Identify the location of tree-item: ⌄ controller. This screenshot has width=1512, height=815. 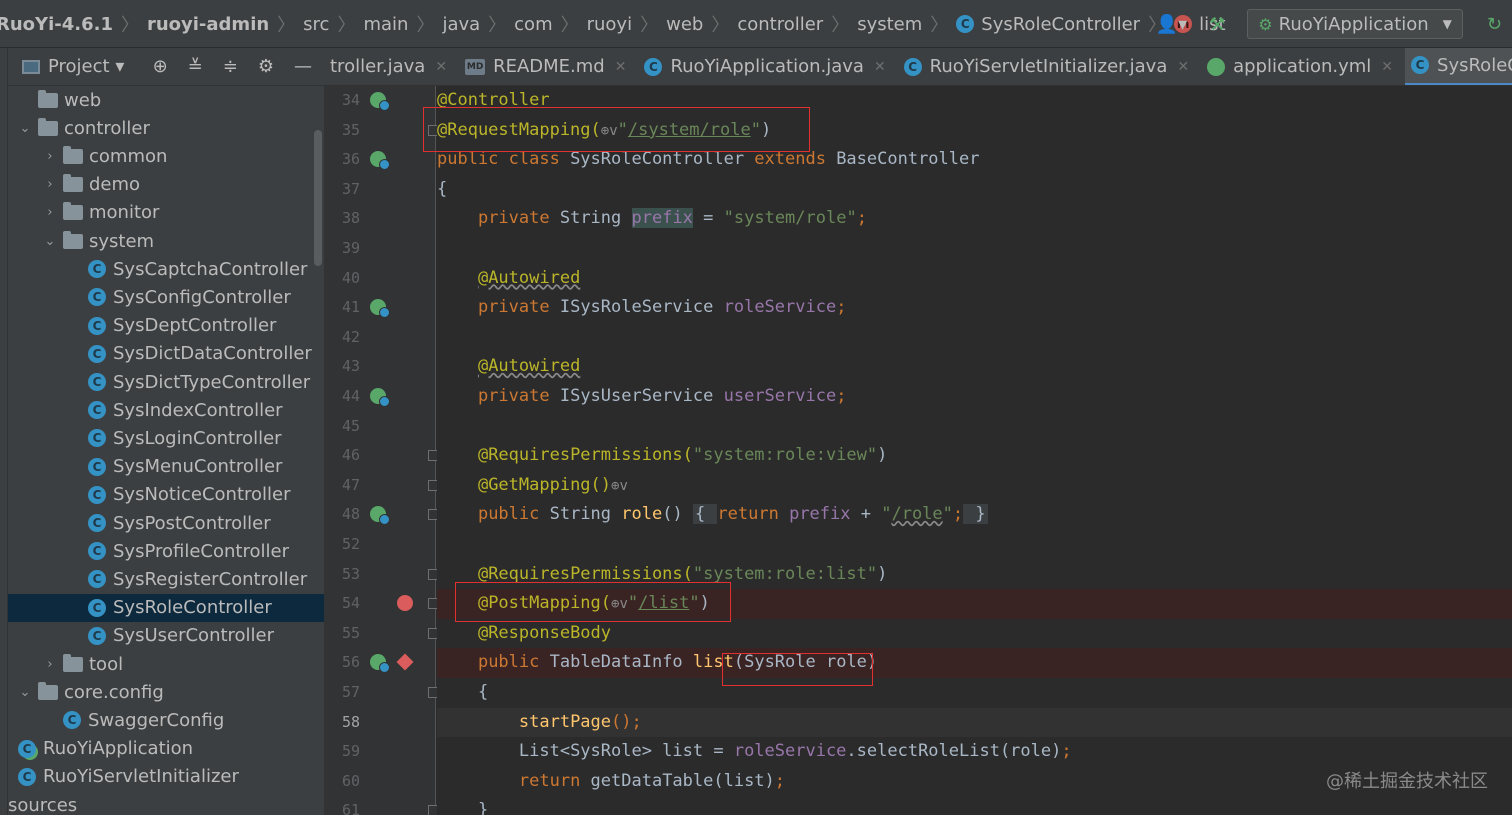
(166, 128).